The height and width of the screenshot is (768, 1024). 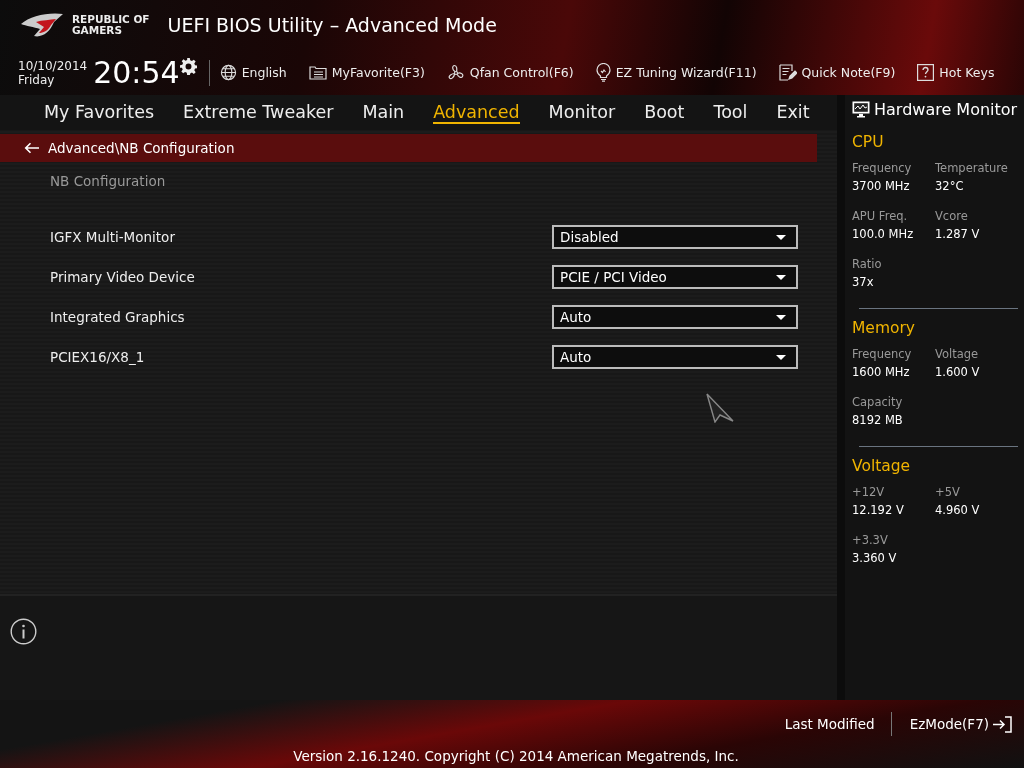 What do you see at coordinates (880, 216) in the screenshot?
I see `reading-label: APU Freq.` at bounding box center [880, 216].